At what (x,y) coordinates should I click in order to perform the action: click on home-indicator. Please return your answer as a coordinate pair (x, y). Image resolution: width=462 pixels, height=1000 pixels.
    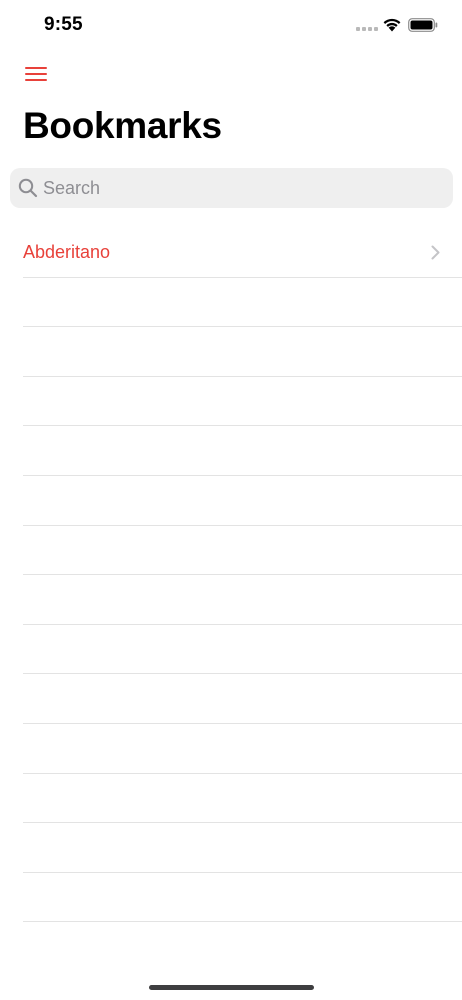
    Looking at the image, I should click on (231, 987).